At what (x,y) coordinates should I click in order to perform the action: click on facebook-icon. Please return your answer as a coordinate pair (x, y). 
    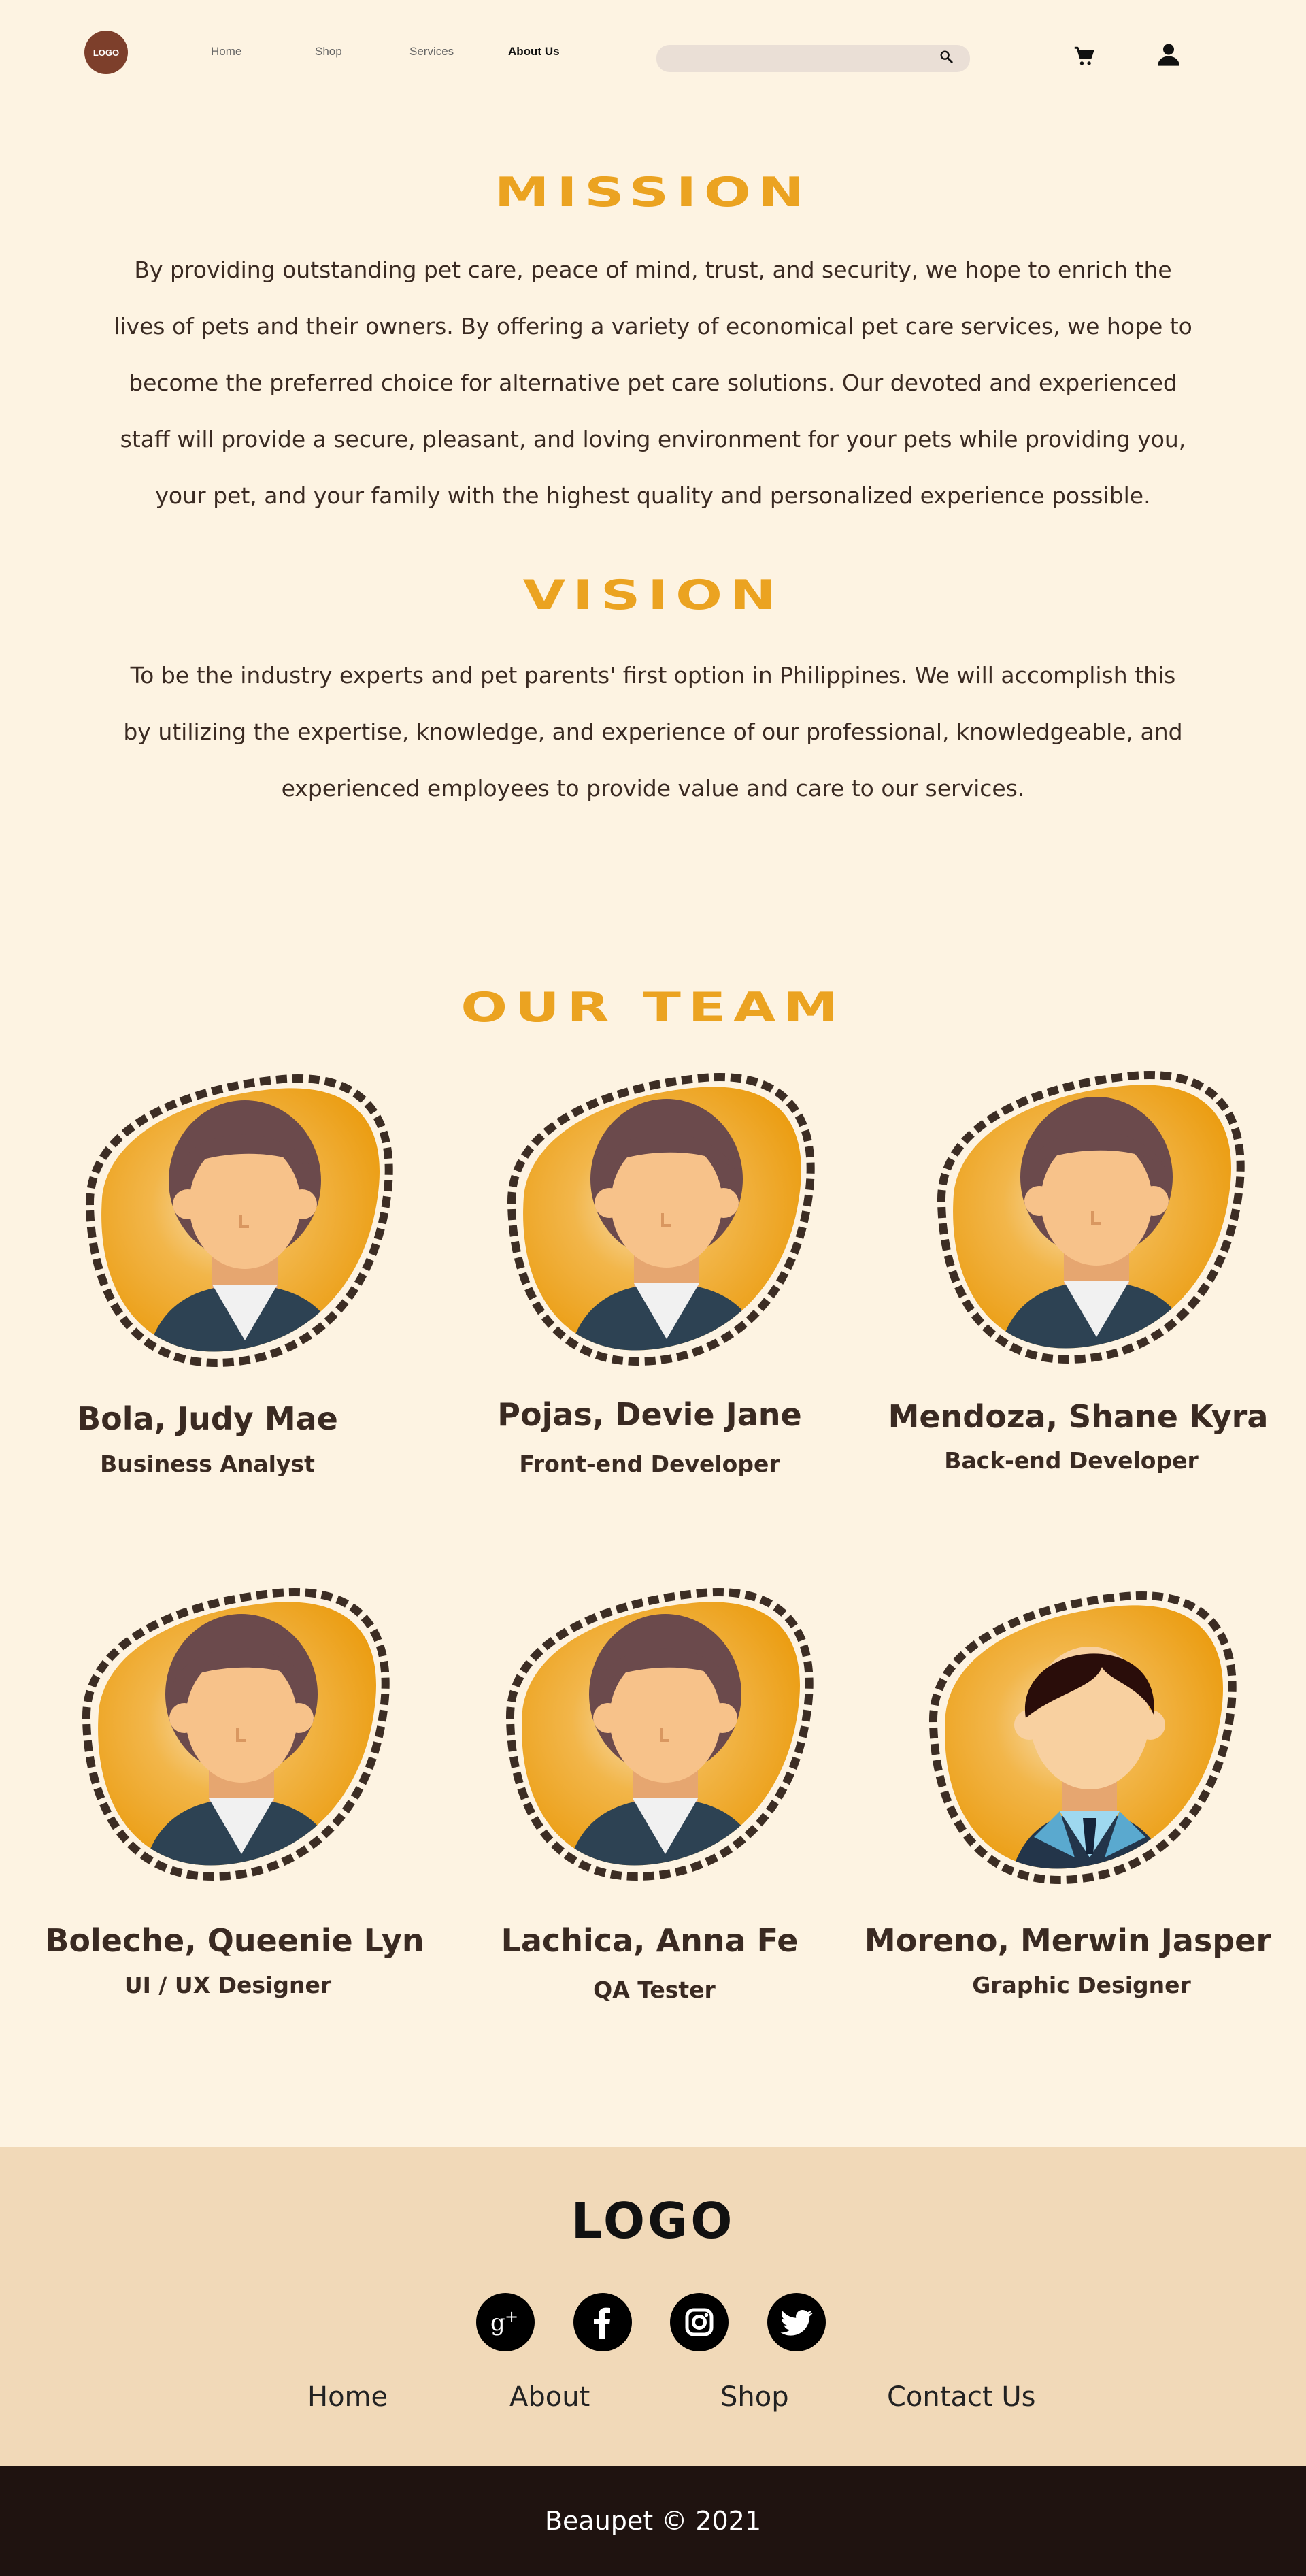
    Looking at the image, I should click on (602, 2322).